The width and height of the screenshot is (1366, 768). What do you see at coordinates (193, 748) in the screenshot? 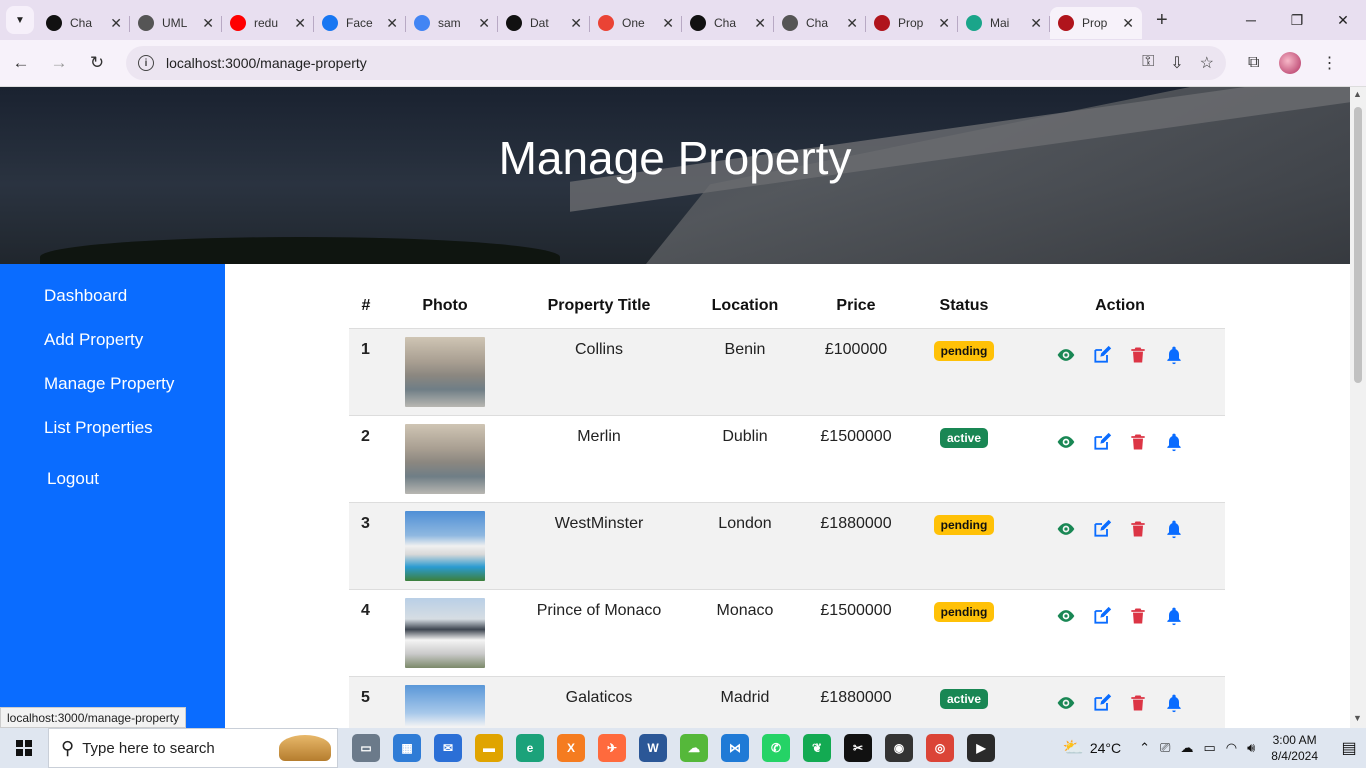
I see `taskbar-search-box: ⚲ Type here to search` at bounding box center [193, 748].